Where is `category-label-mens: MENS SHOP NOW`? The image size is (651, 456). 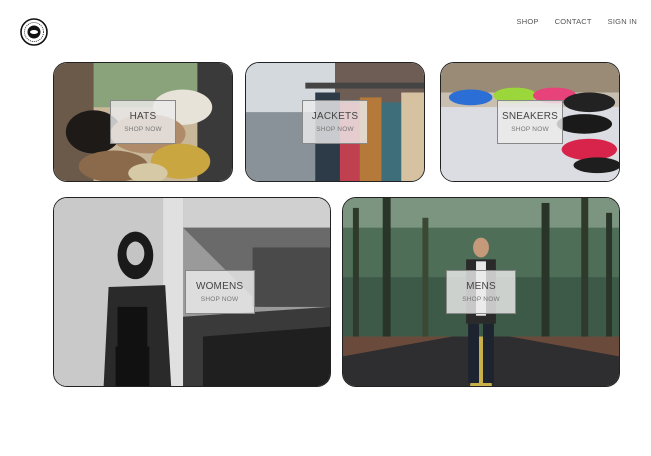 category-label-mens: MENS SHOP NOW is located at coordinates (481, 292).